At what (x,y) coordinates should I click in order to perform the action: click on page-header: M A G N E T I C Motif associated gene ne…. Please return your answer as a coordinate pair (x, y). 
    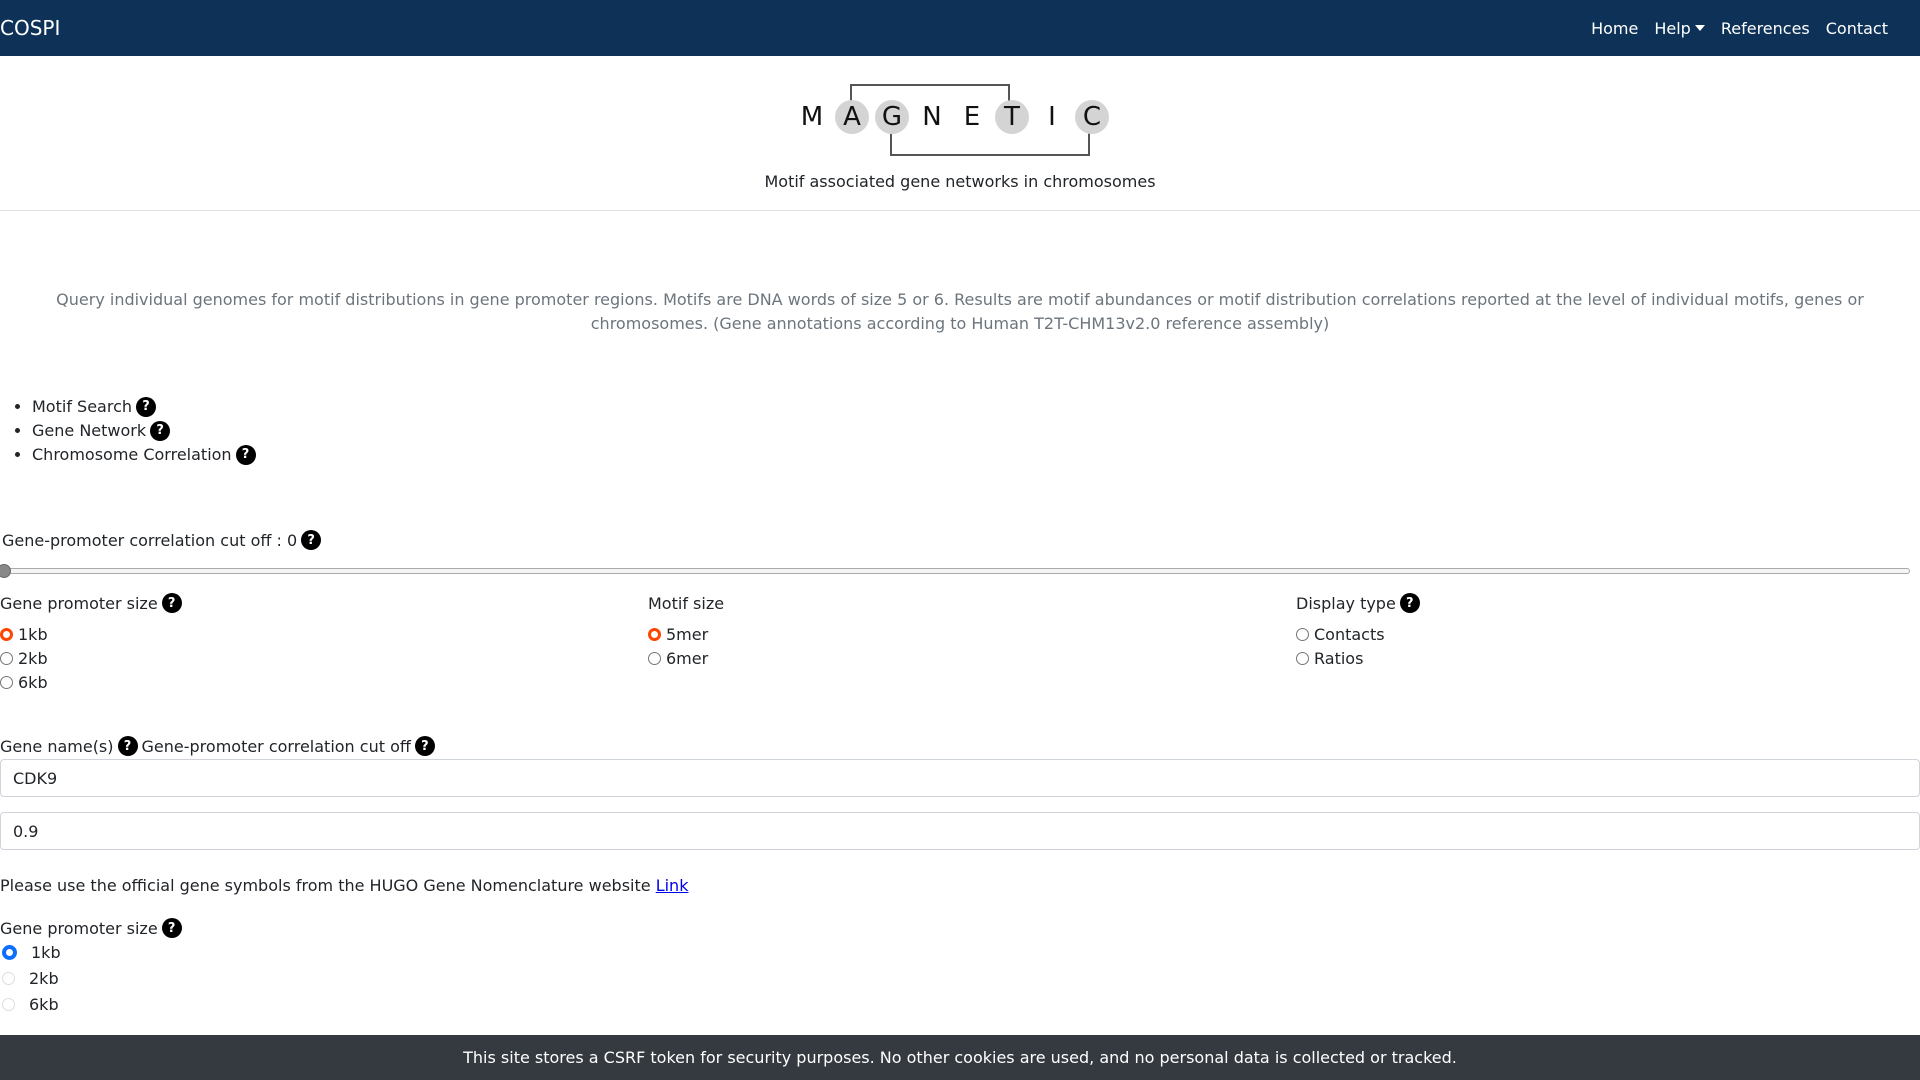
    Looking at the image, I should click on (960, 133).